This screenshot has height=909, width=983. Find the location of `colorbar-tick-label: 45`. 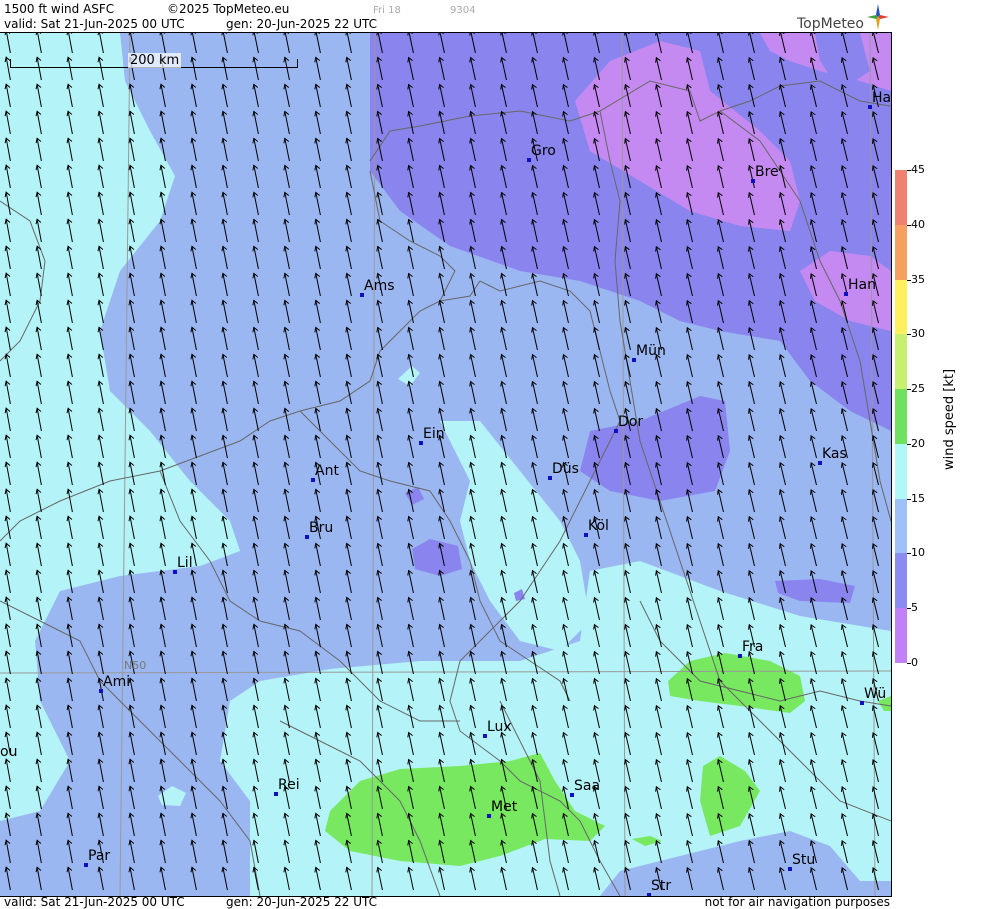

colorbar-tick-label: 45 is located at coordinates (918, 169).